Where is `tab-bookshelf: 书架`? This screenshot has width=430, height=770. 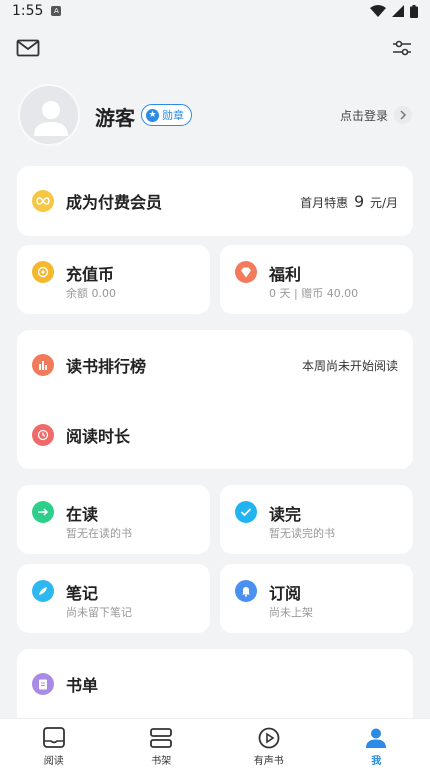
tab-bookshelf: 书架 is located at coordinates (162, 744).